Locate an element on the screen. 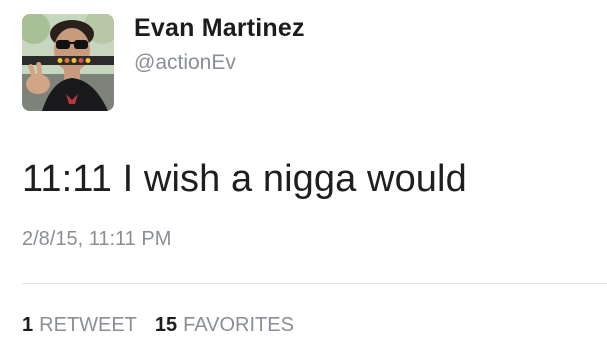 The height and width of the screenshot is (341, 607). retweet-count: 1 is located at coordinates (28, 325).